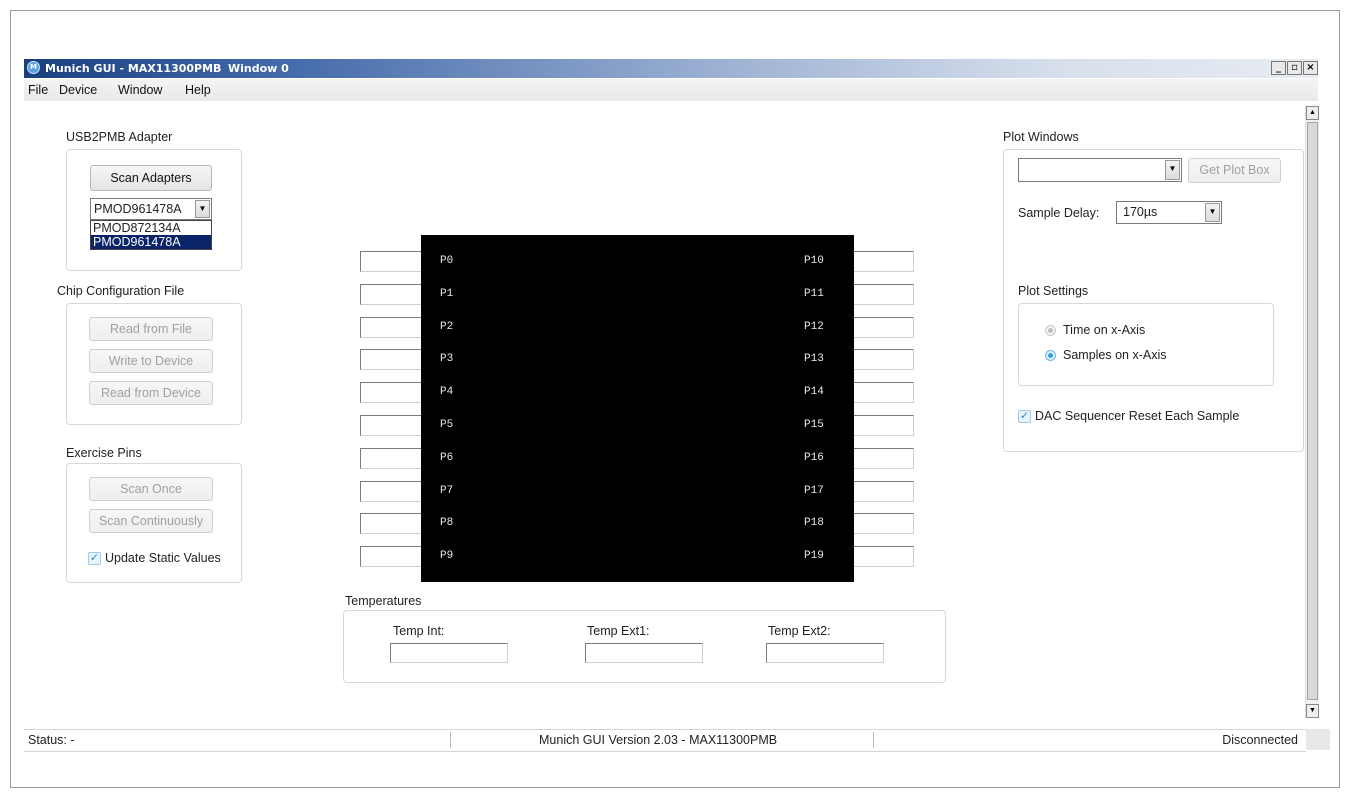 Image resolution: width=1348 pixels, height=798 pixels. What do you see at coordinates (151, 489) in the screenshot?
I see `scan-once-button: Scan Once` at bounding box center [151, 489].